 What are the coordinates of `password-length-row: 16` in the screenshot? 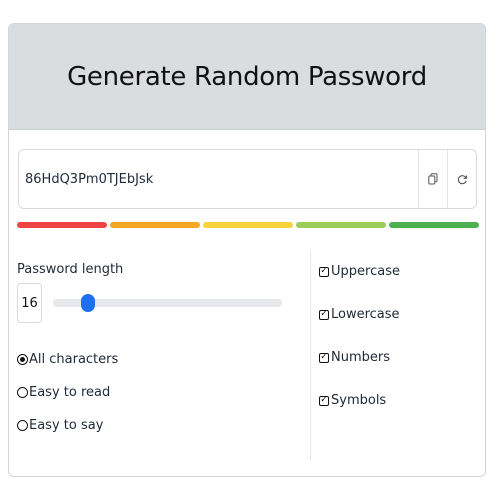 It's located at (162, 303).